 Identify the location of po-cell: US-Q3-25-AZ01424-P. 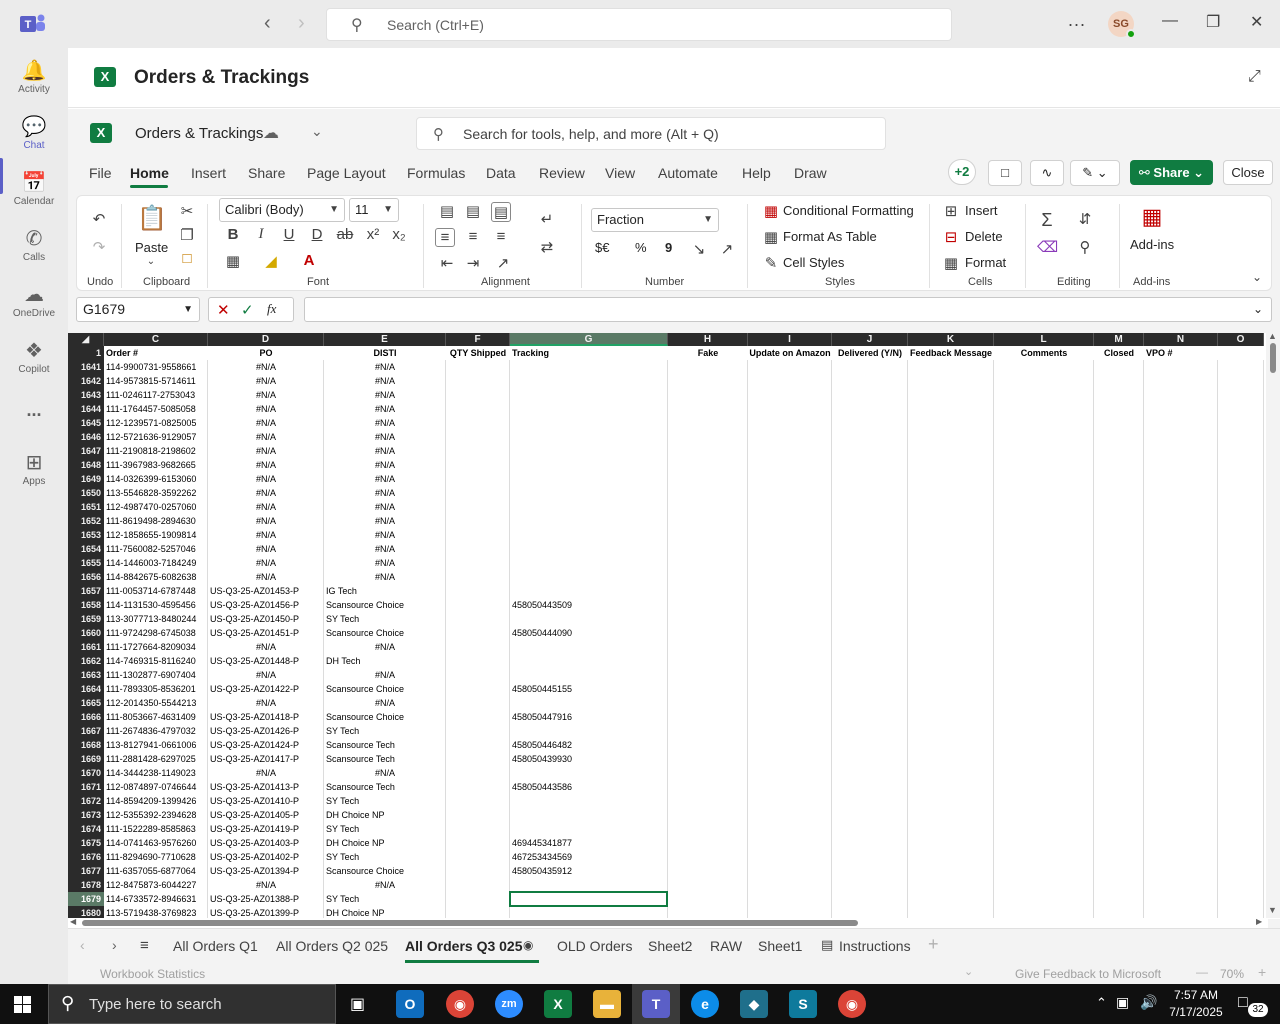
(266, 745).